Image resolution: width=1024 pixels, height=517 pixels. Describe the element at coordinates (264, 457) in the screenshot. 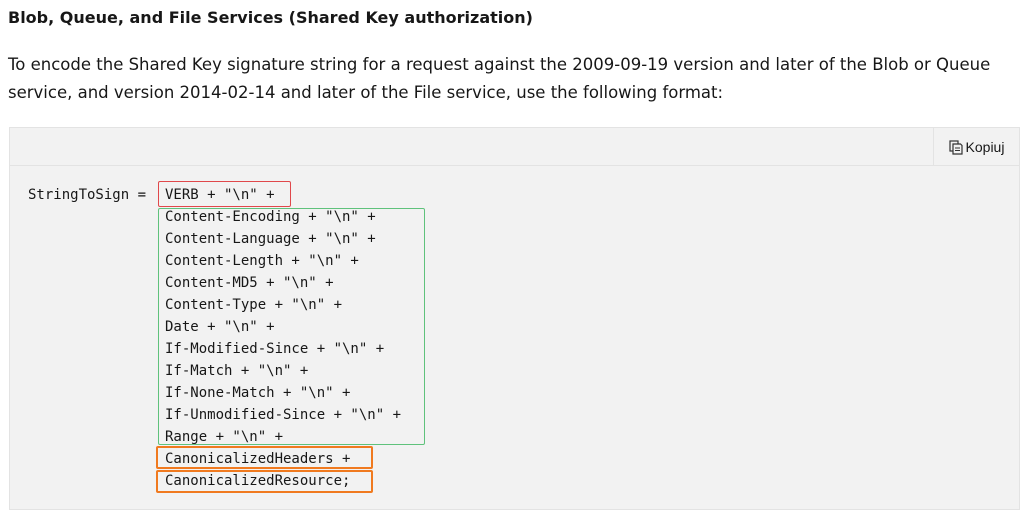

I see `canonicalized-headers-highlight-box` at that location.